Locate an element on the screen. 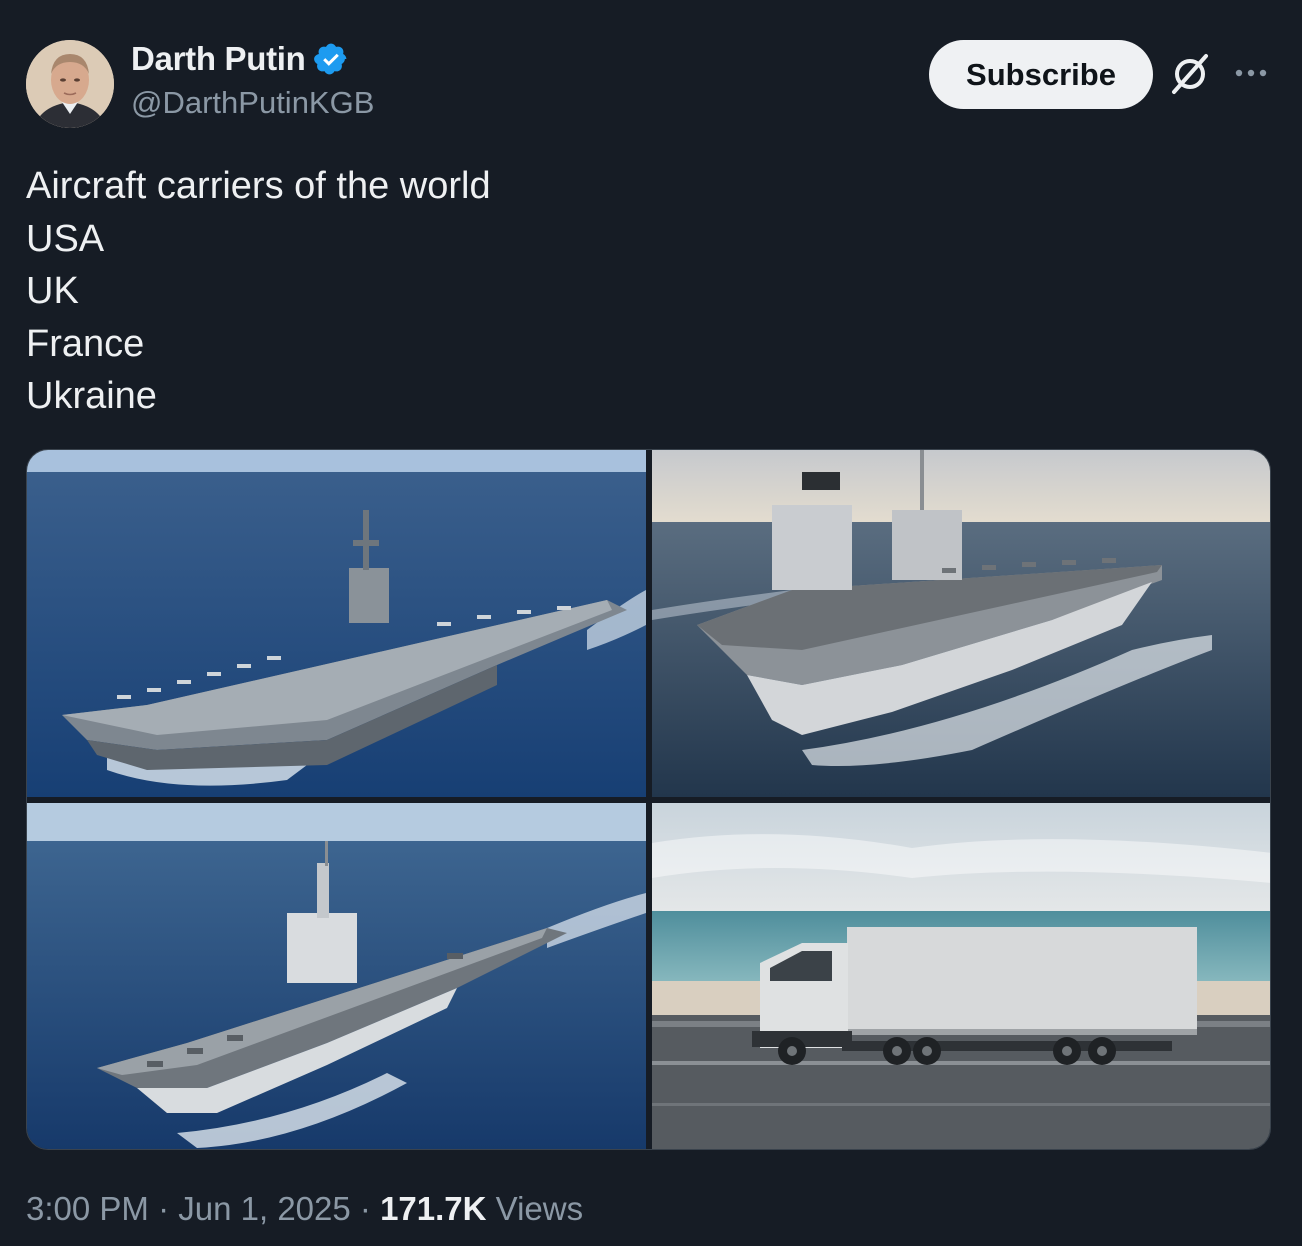 This screenshot has height=1246, width=1302. avatar-image is located at coordinates (70, 84).